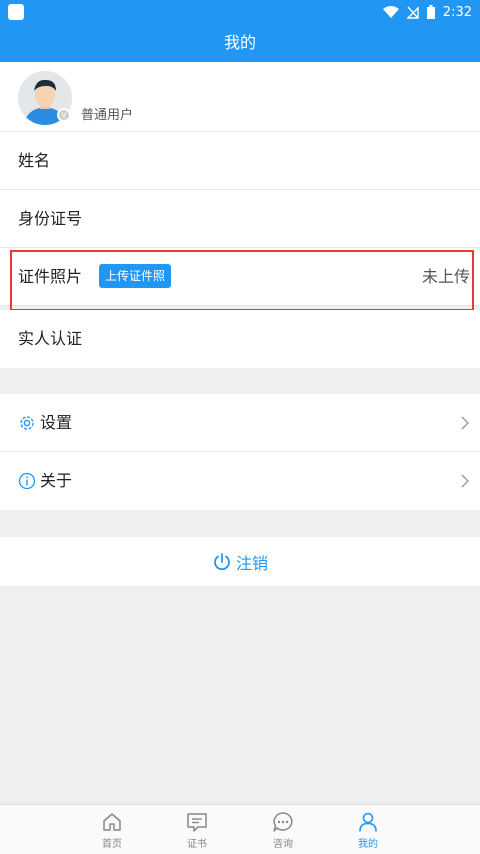  I want to click on logout-label: 注销, so click(251, 563).